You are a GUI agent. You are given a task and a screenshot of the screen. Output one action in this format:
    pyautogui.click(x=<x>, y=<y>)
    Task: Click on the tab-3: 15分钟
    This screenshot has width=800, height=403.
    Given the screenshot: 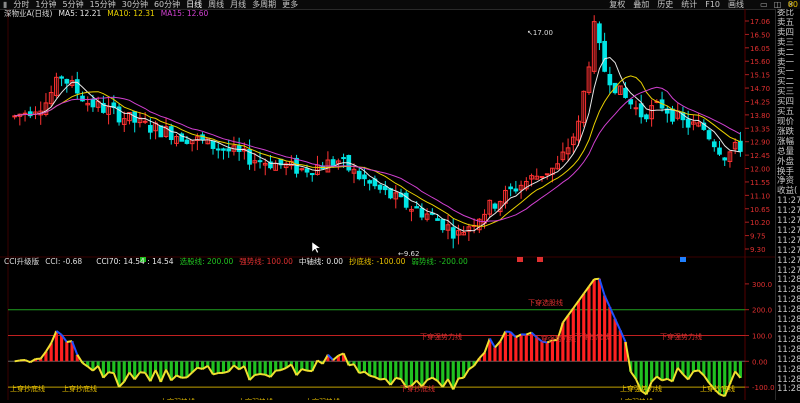 What is the action you would take?
    pyautogui.click(x=103, y=4)
    